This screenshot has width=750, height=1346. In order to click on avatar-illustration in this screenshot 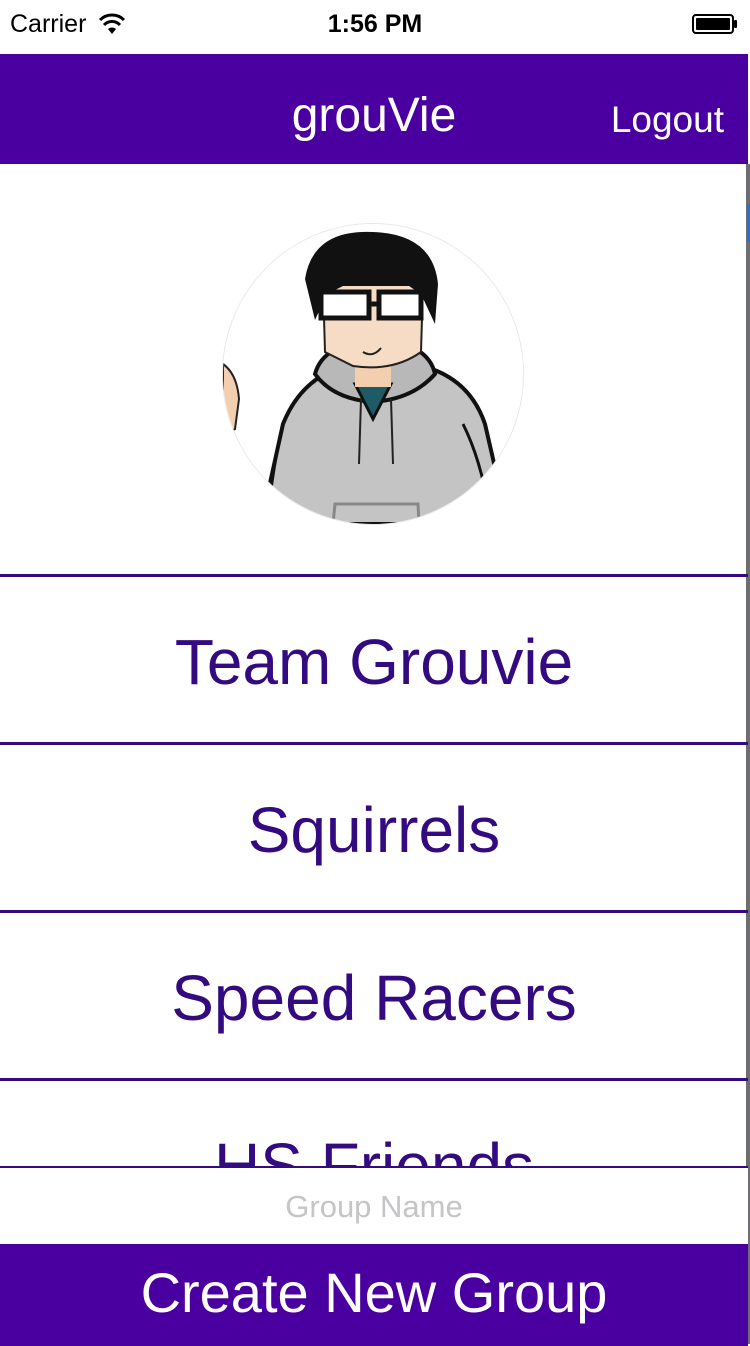, I will do `click(373, 374)`.